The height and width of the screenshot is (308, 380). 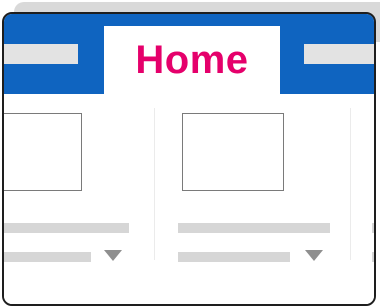 I want to click on tab-home: Home, so click(x=192, y=60).